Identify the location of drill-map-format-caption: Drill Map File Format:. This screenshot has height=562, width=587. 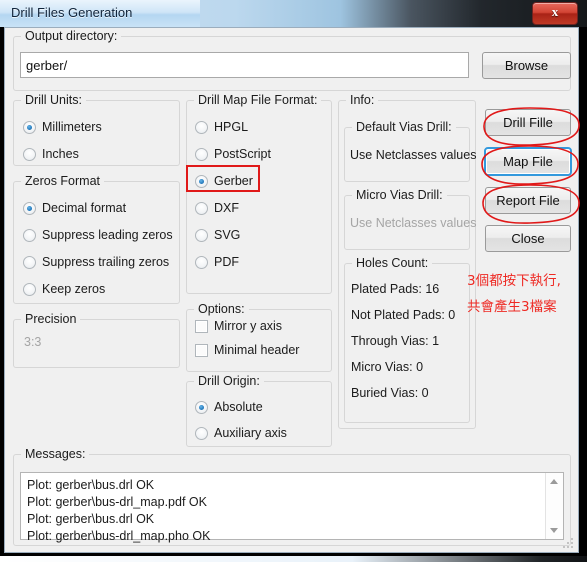
(258, 100).